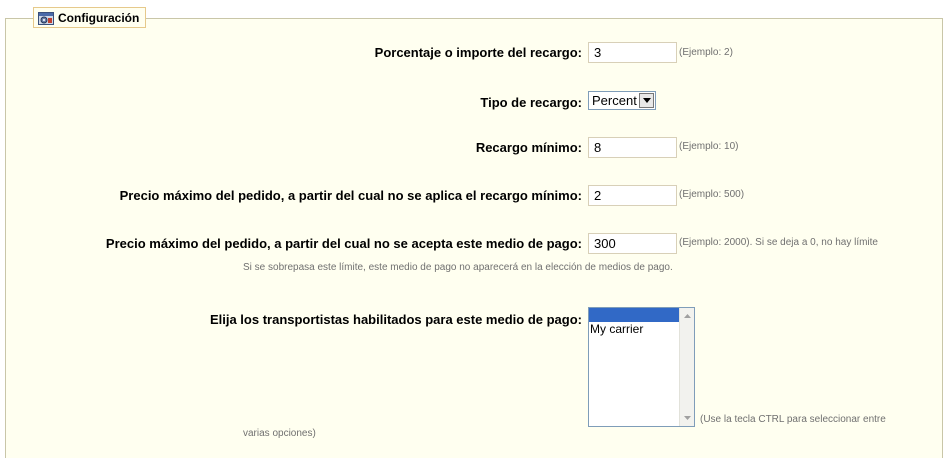 The width and height of the screenshot is (951, 458). I want to click on fieldset-legend: Configuración, so click(90, 17).